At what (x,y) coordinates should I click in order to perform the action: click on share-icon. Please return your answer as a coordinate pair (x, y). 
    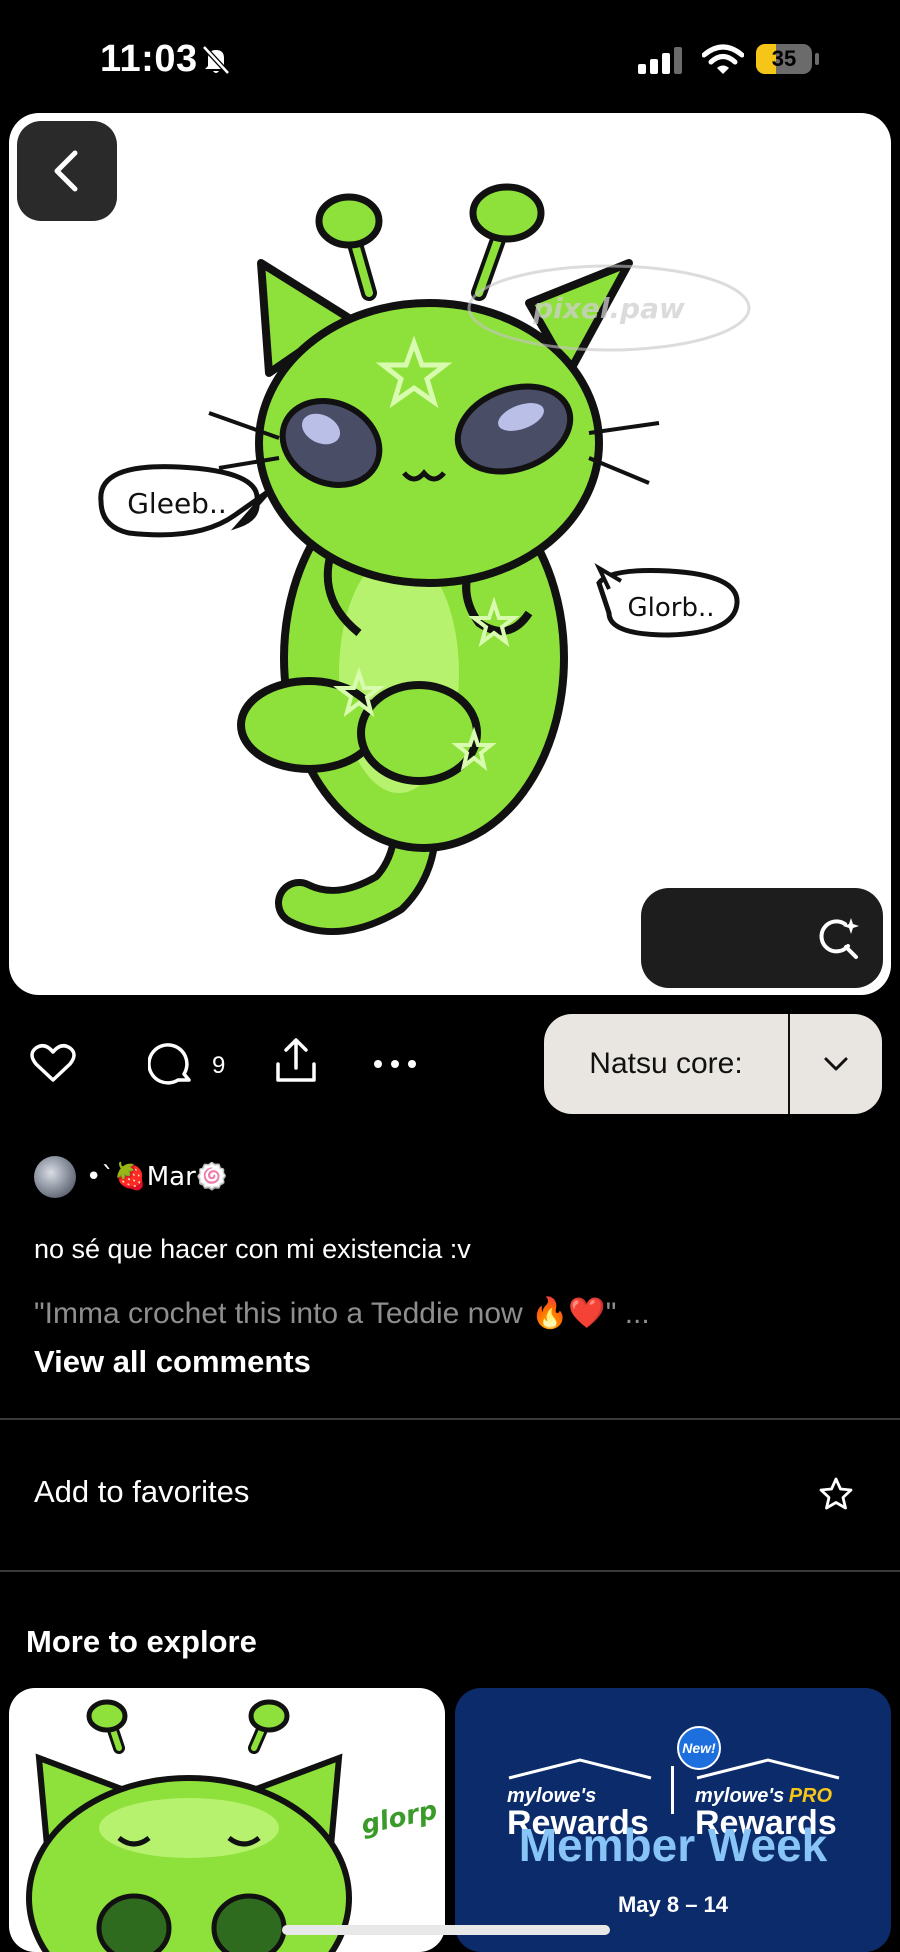
    Looking at the image, I should click on (296, 1061).